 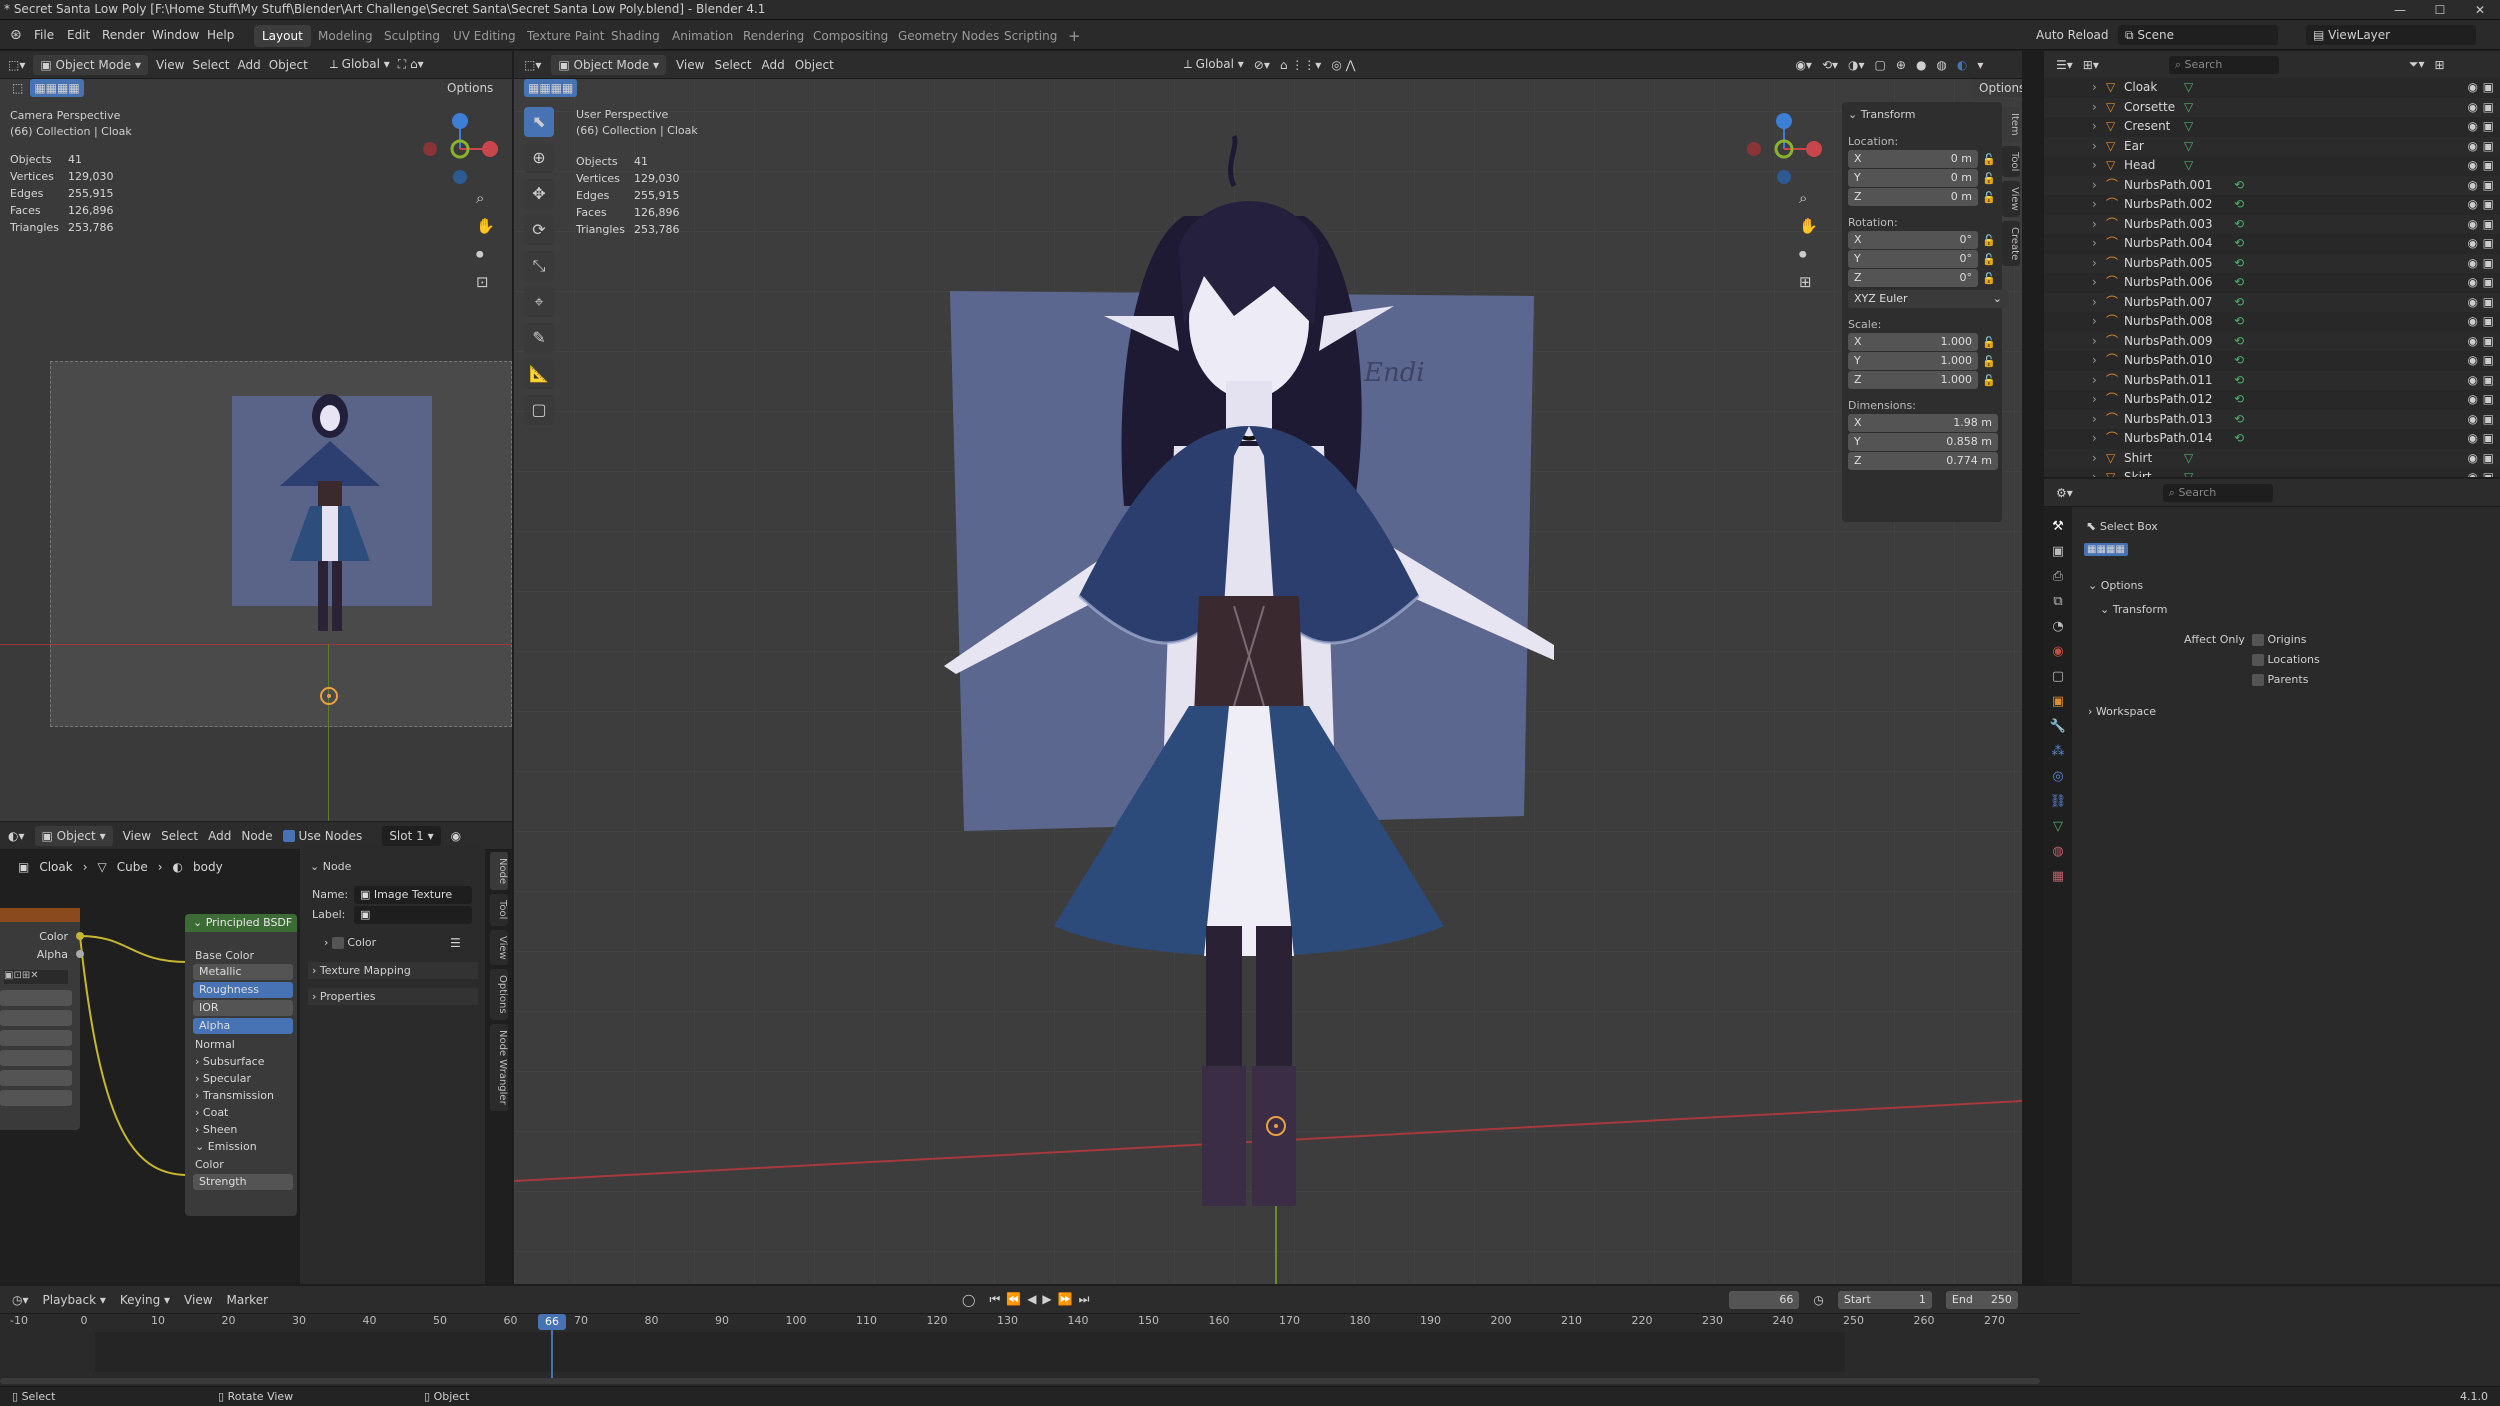 What do you see at coordinates (968, 1300) in the screenshot?
I see `autokey-icon: ◯` at bounding box center [968, 1300].